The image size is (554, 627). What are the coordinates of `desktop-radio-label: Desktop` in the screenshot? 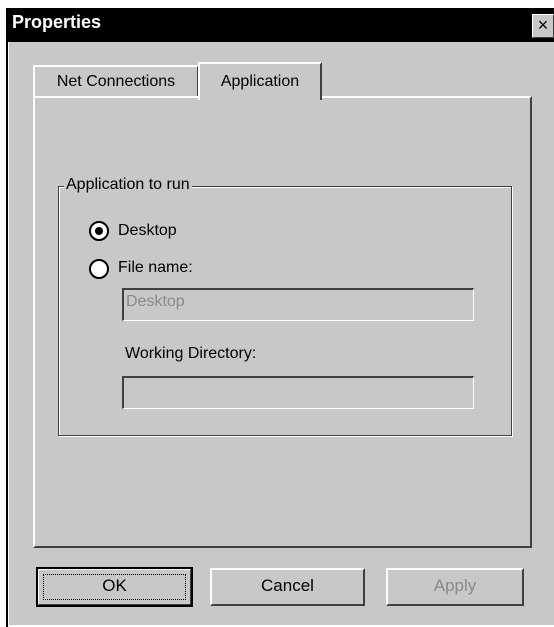 It's located at (147, 231).